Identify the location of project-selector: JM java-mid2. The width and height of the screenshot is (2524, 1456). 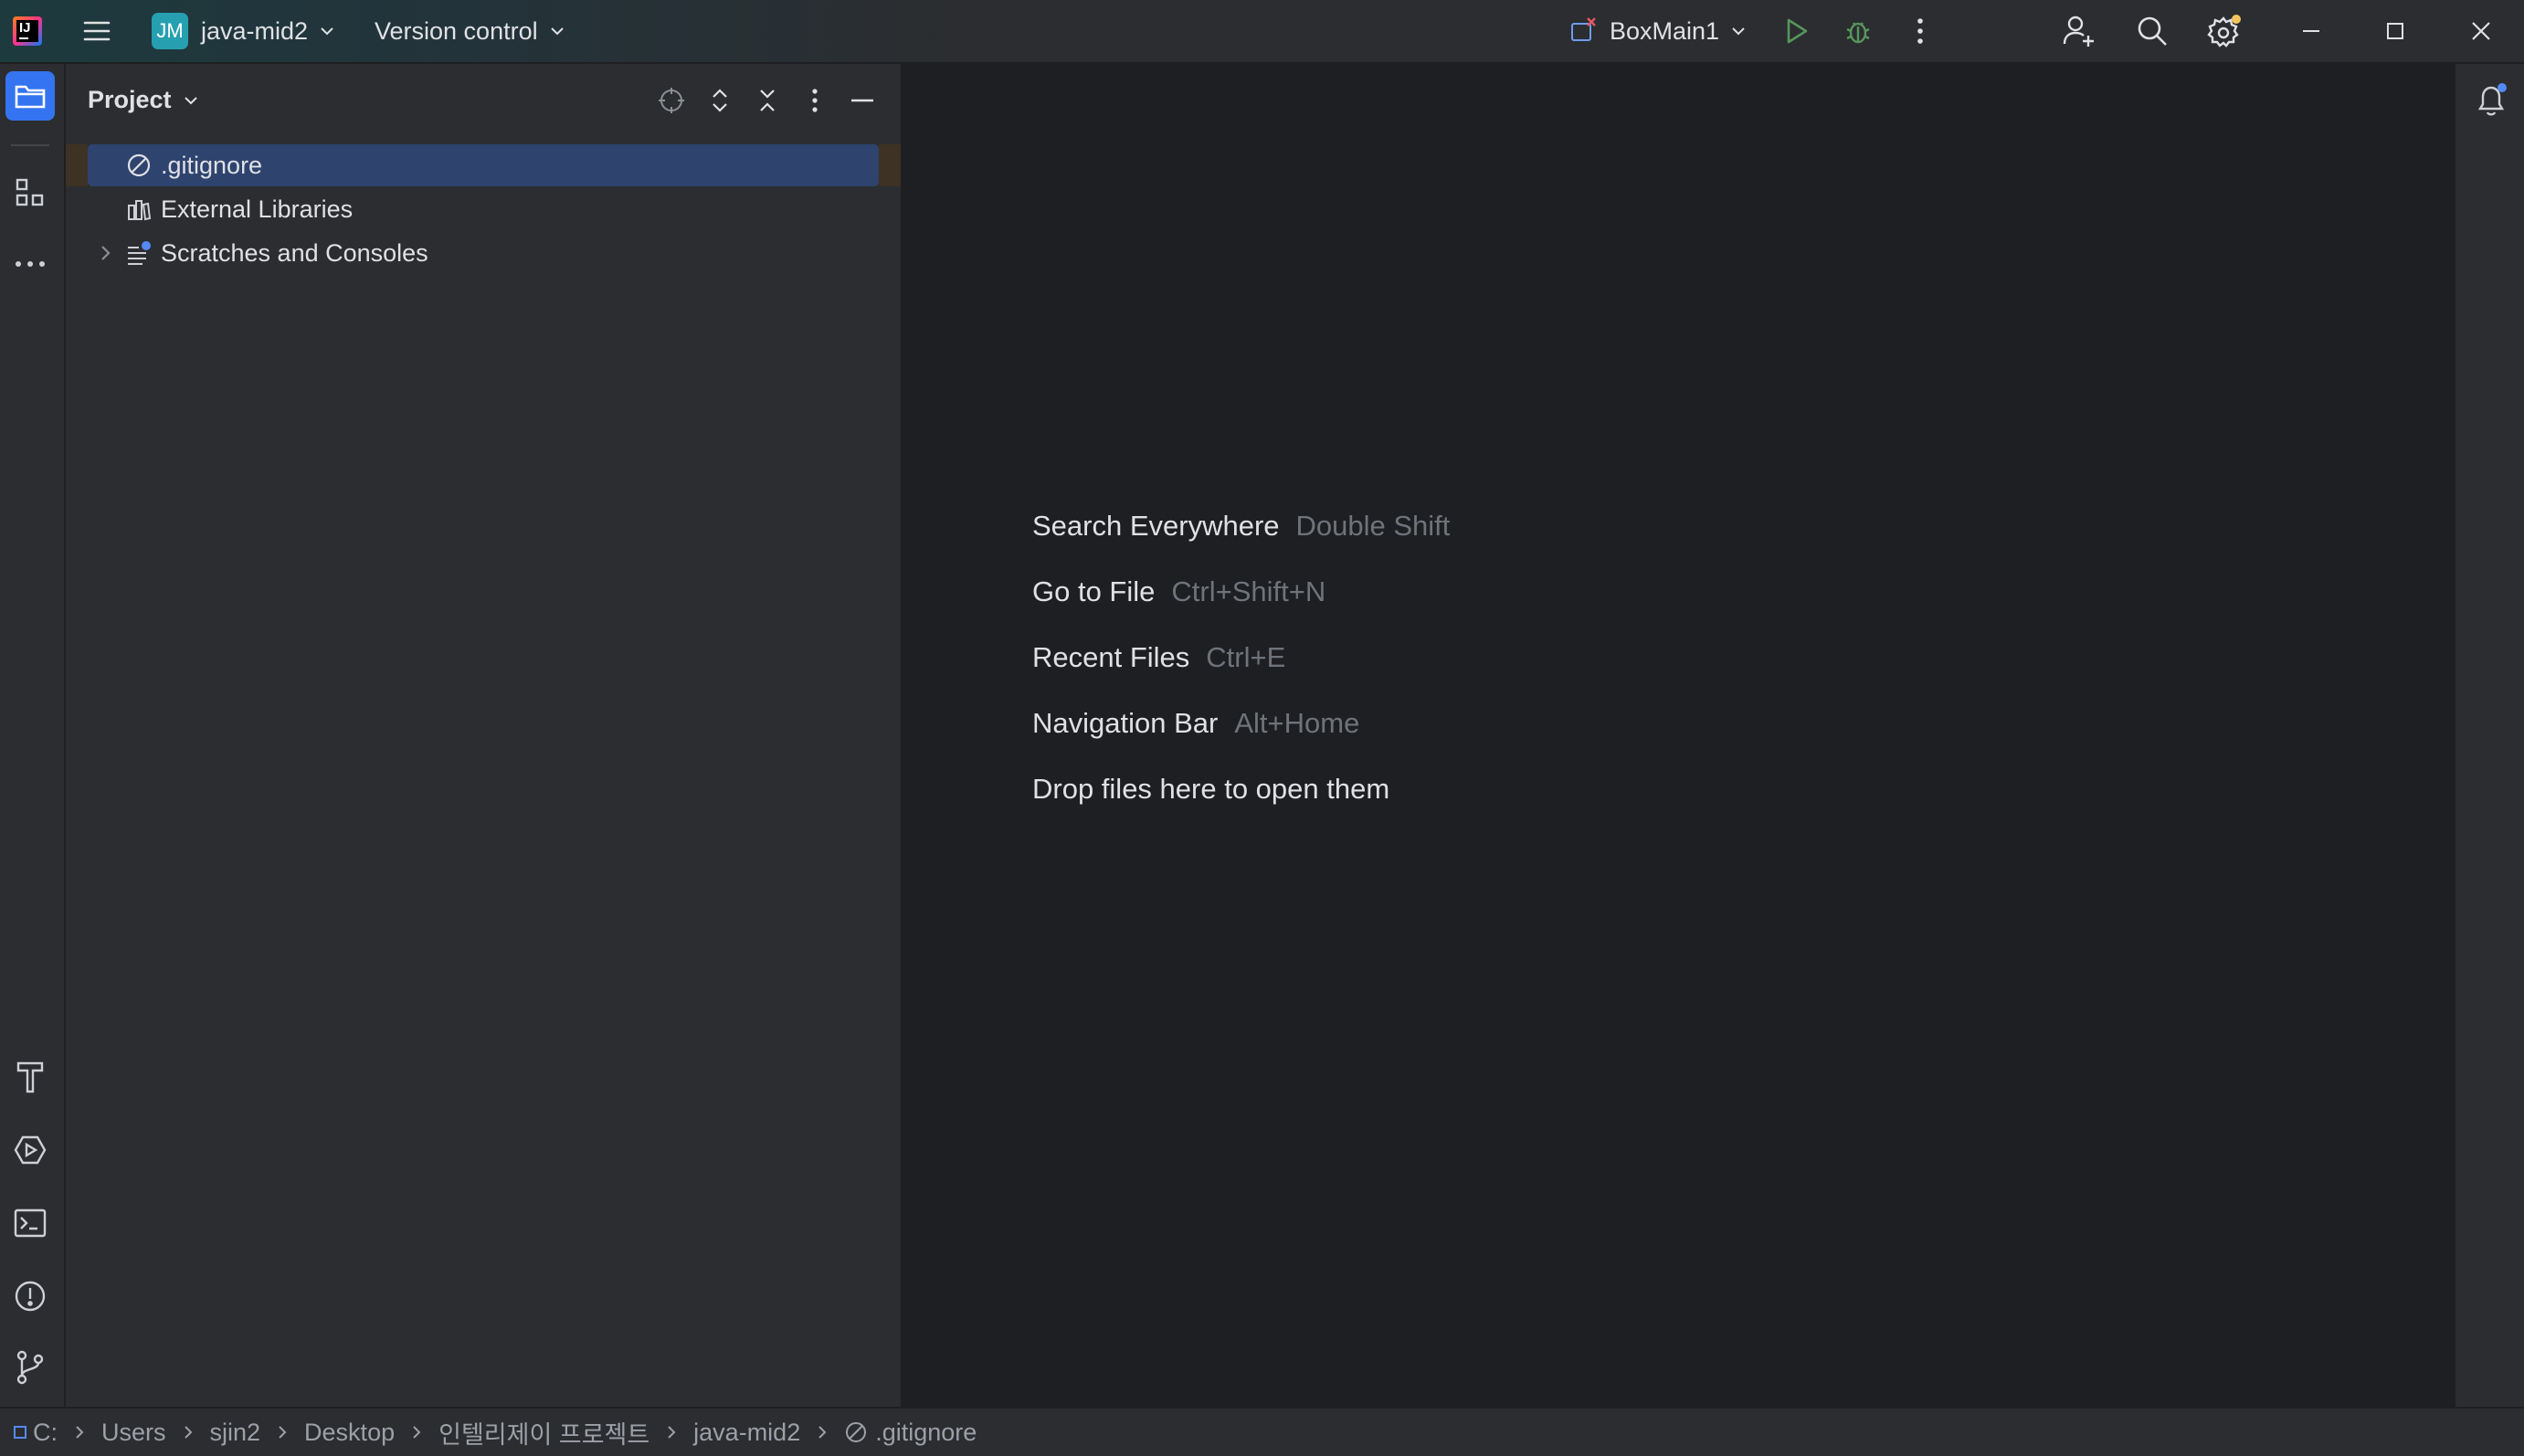
(244, 31).